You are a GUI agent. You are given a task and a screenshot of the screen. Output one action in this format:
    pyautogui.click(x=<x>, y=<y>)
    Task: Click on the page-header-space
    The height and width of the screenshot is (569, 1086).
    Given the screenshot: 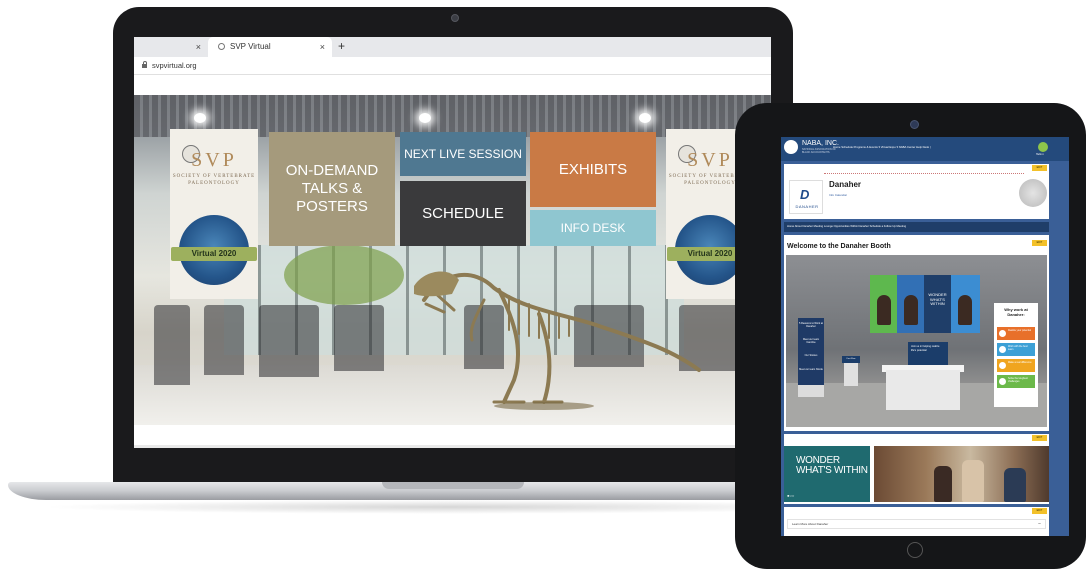 What is the action you would take?
    pyautogui.click(x=452, y=85)
    